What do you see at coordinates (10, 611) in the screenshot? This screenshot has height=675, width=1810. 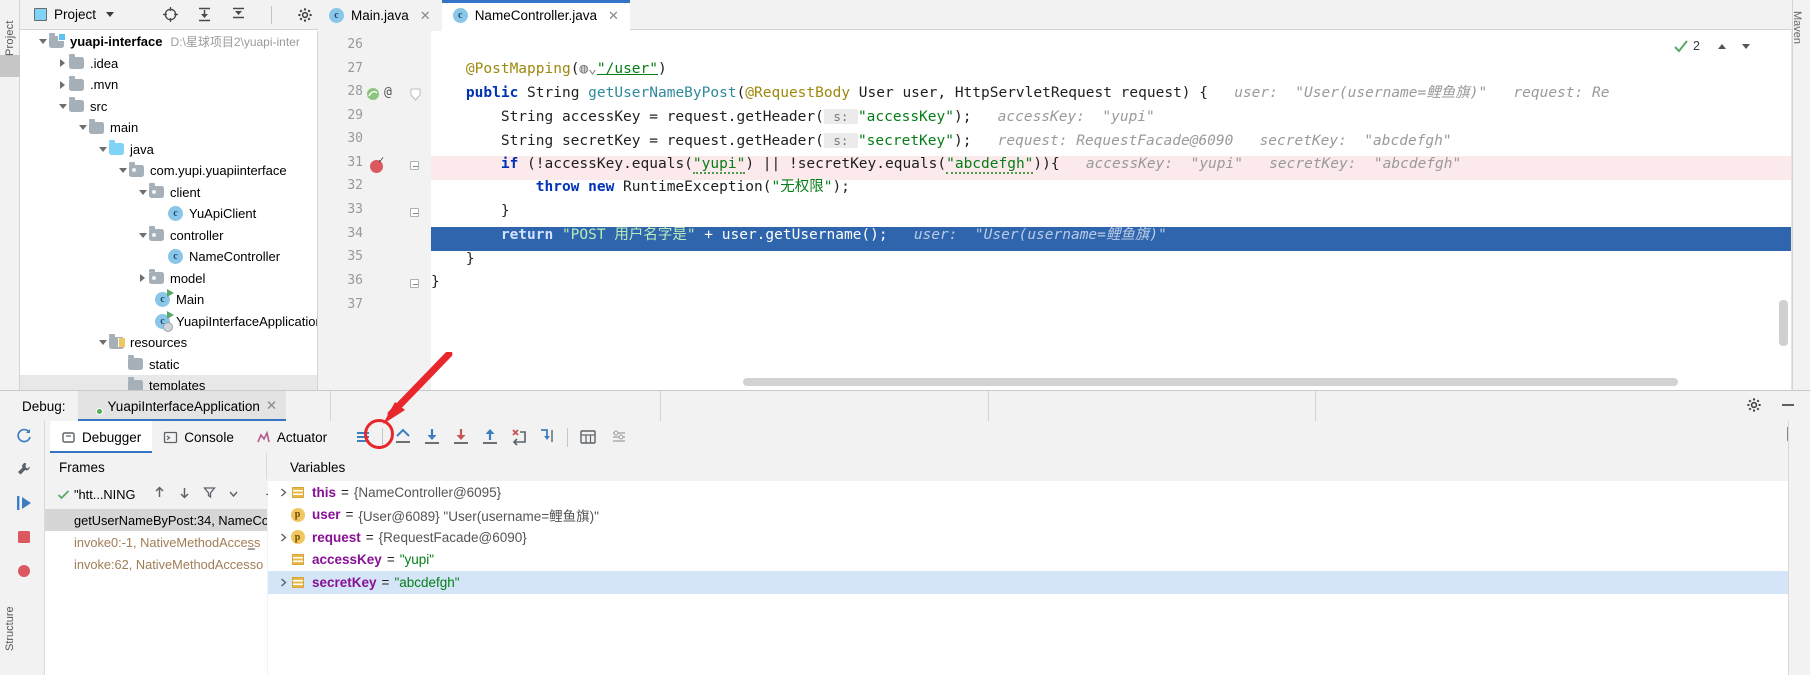 I see `structure-label: Structure` at bounding box center [10, 611].